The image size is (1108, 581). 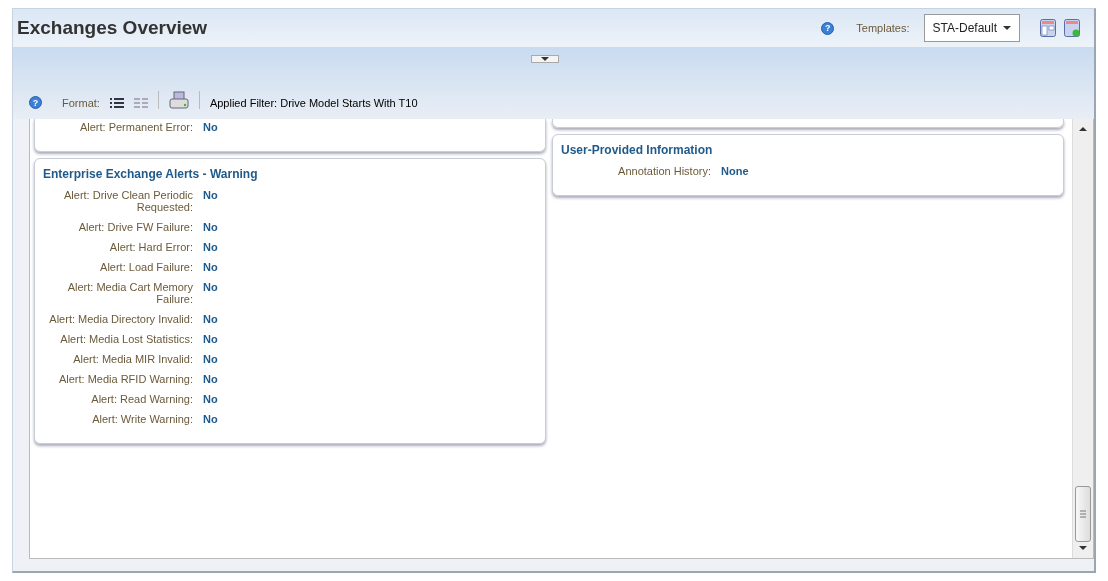 What do you see at coordinates (135, 127) in the screenshot?
I see `field-label: Alert: Permanent Error:` at bounding box center [135, 127].